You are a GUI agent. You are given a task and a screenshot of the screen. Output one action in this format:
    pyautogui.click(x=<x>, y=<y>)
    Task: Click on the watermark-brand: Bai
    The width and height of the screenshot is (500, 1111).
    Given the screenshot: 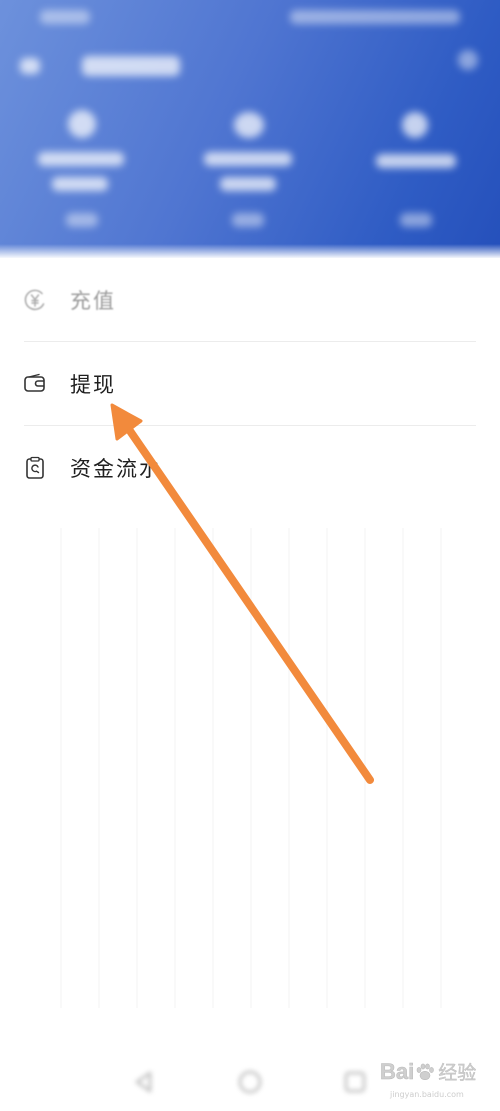 What is the action you would take?
    pyautogui.click(x=397, y=1071)
    